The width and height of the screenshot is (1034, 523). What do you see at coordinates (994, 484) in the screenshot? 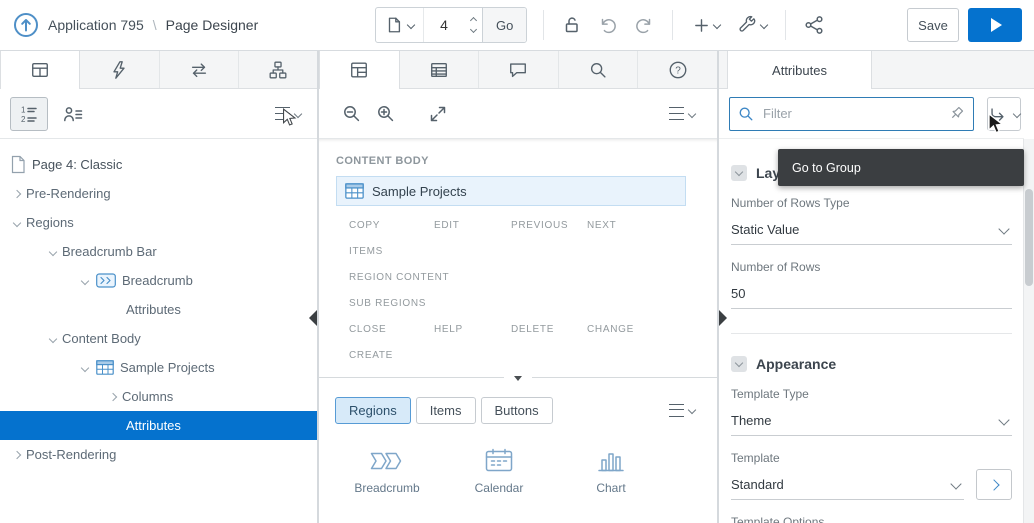
I see `template-detail-button` at bounding box center [994, 484].